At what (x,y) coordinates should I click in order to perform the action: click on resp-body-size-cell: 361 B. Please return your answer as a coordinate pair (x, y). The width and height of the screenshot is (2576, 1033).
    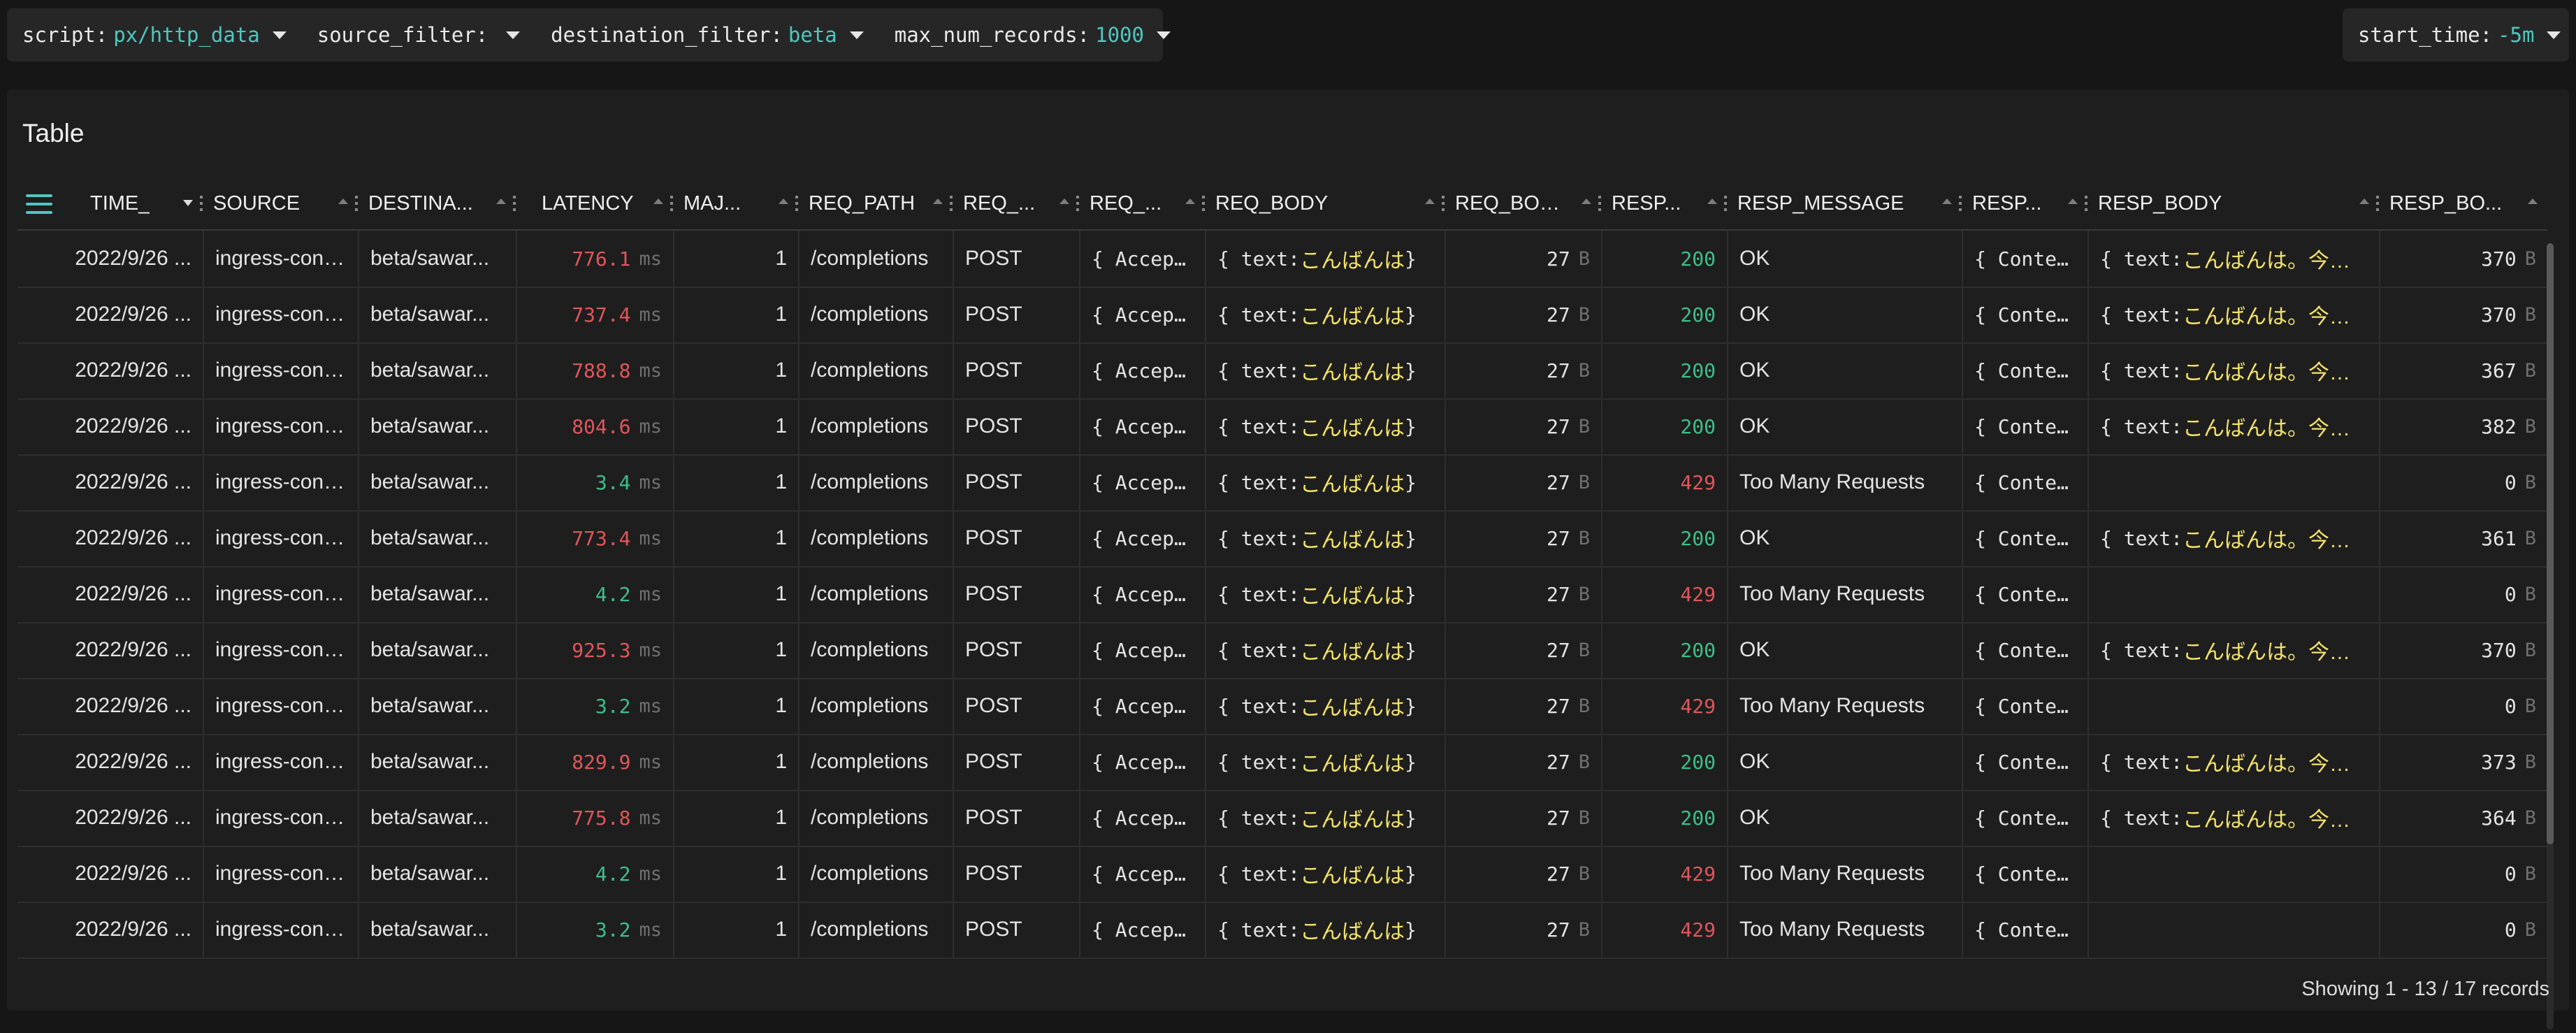
    Looking at the image, I should click on (2463, 538).